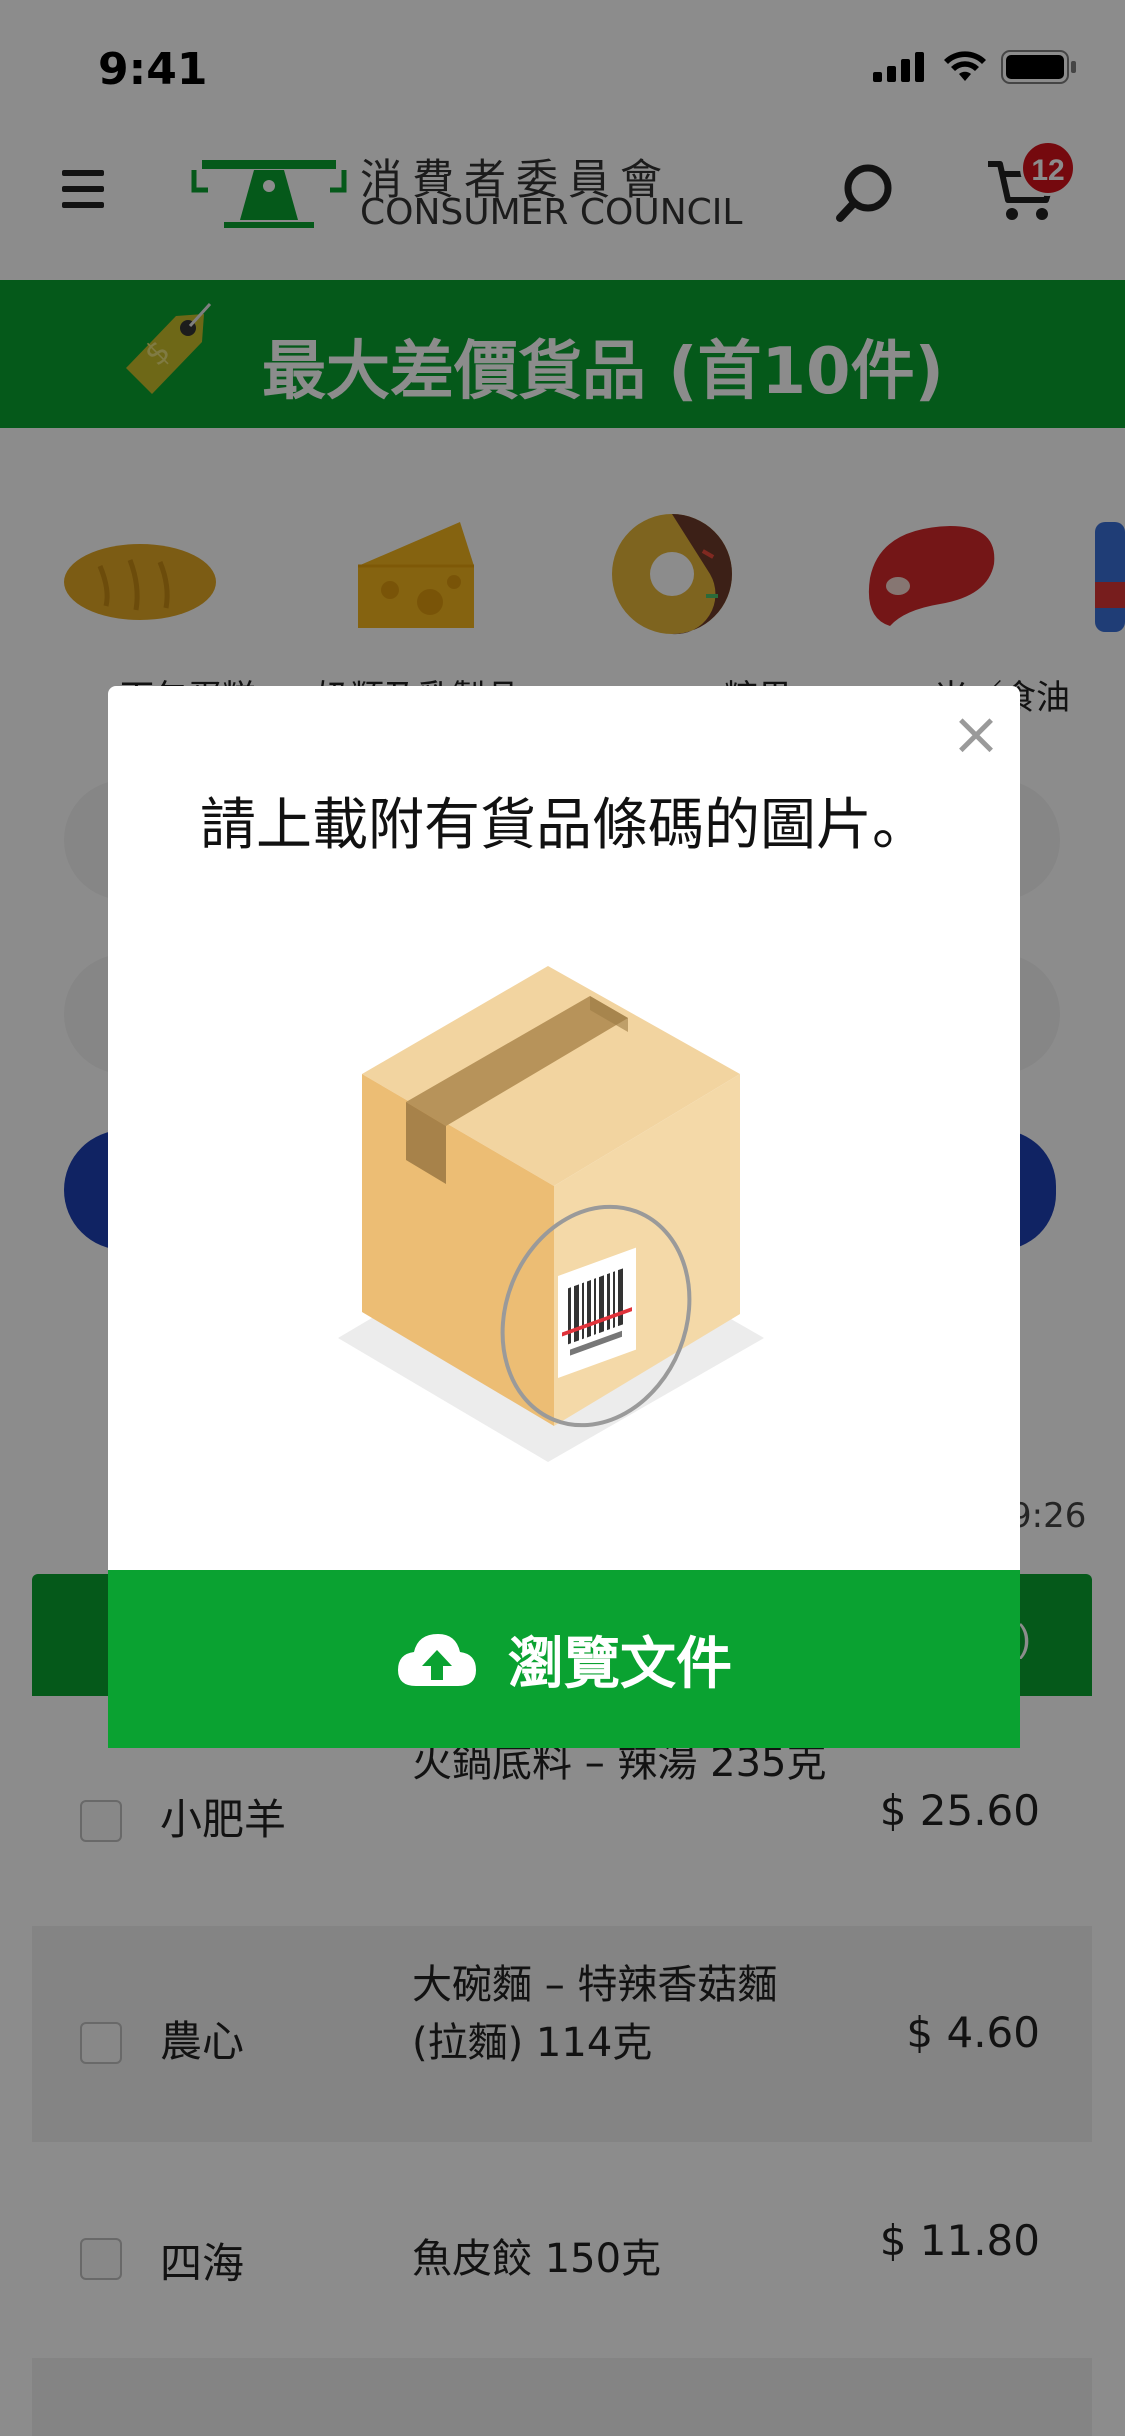 The image size is (1125, 2436). I want to click on browse-files-button: 瀏覽文件, so click(564, 1659).